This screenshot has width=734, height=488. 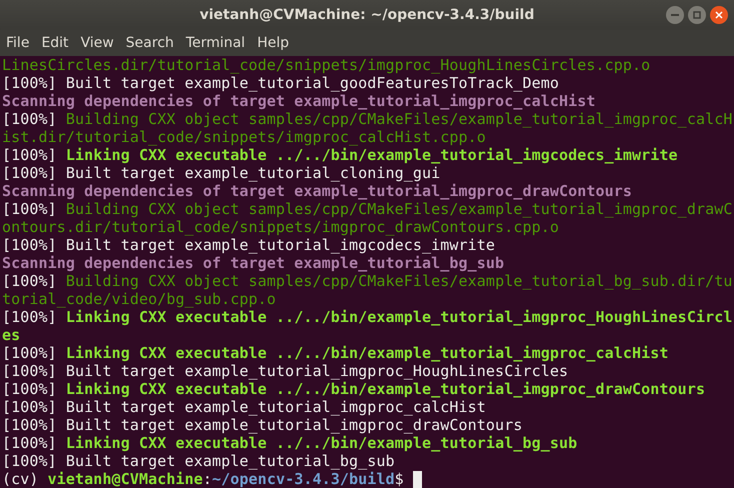 I want to click on terminal-line: [100%] Linking CXX executable ../../bin/example_tutorial_imgcodecs_imwrite, so click(x=340, y=155).